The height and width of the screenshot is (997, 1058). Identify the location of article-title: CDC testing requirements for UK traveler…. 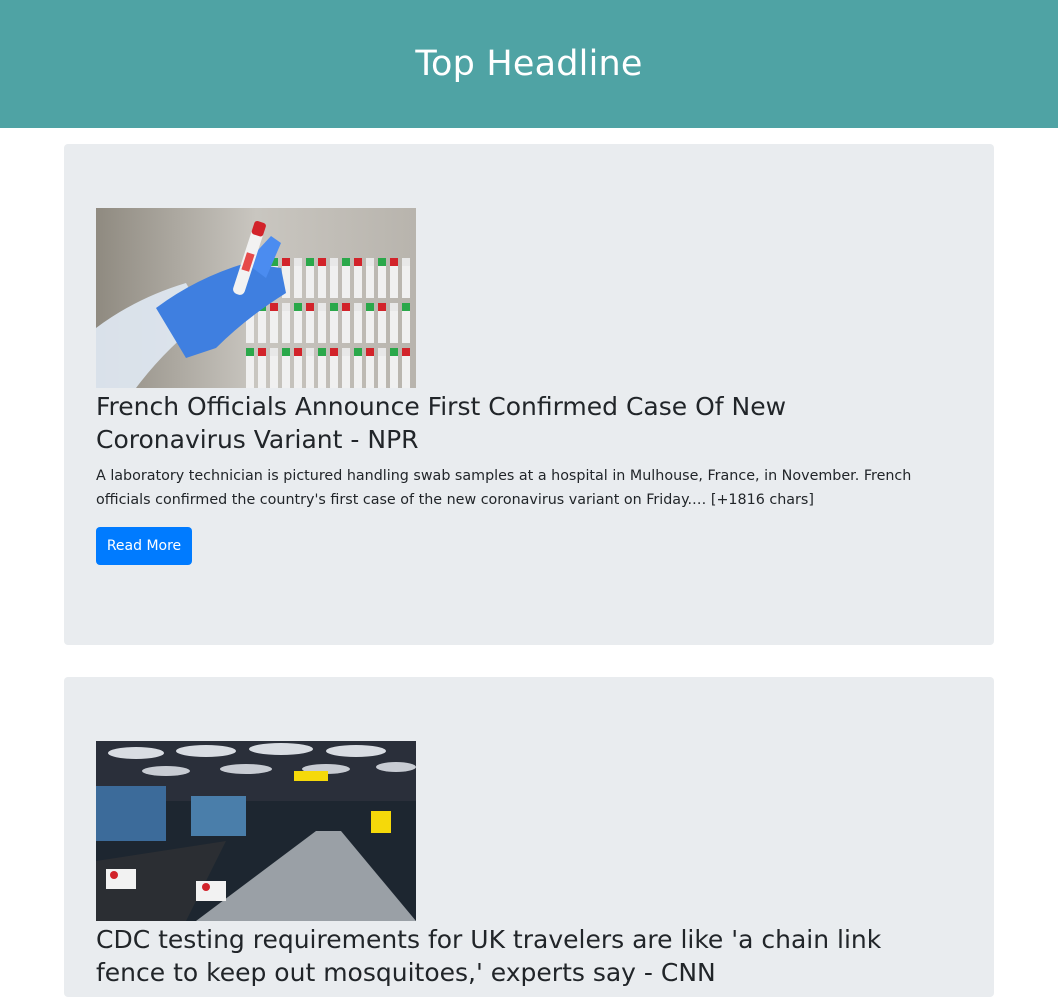
(506, 956).